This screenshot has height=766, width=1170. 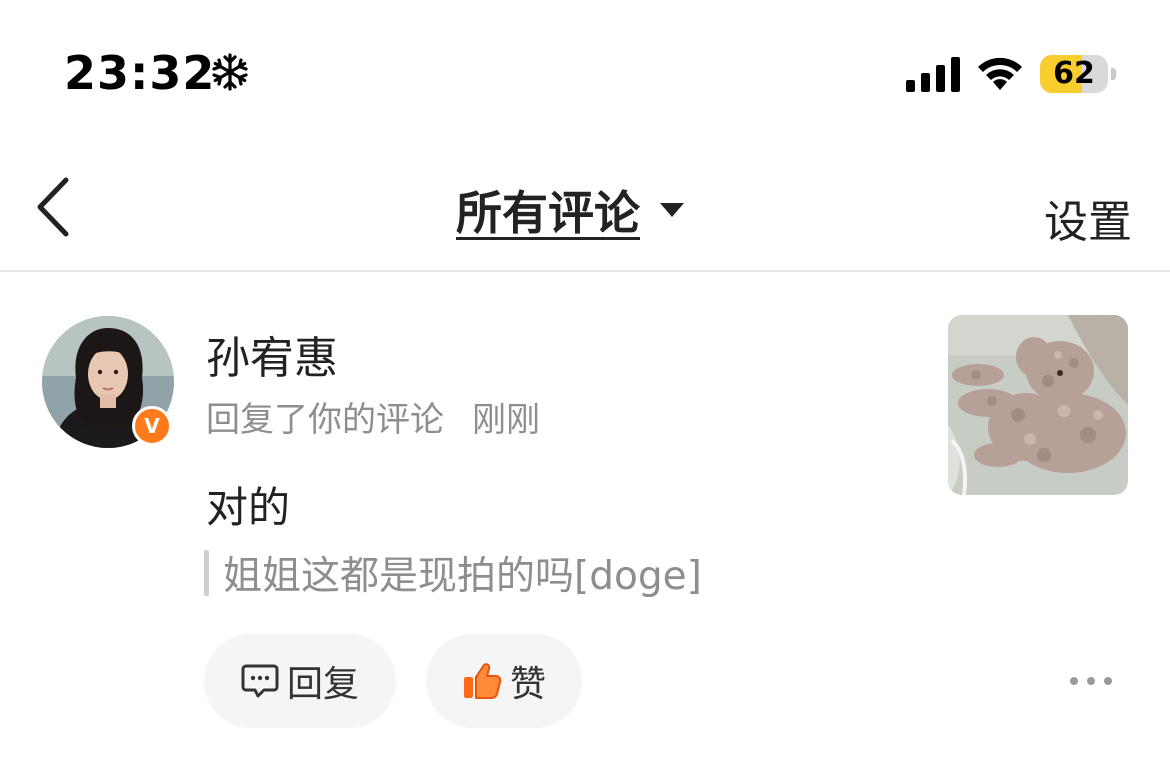 I want to click on comment-filter-dropdown: 所有评论, so click(x=570, y=210).